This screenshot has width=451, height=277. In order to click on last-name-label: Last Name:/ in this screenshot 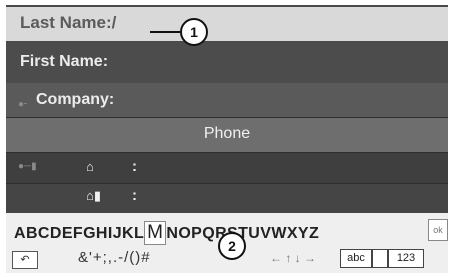, I will do `click(68, 22)`.